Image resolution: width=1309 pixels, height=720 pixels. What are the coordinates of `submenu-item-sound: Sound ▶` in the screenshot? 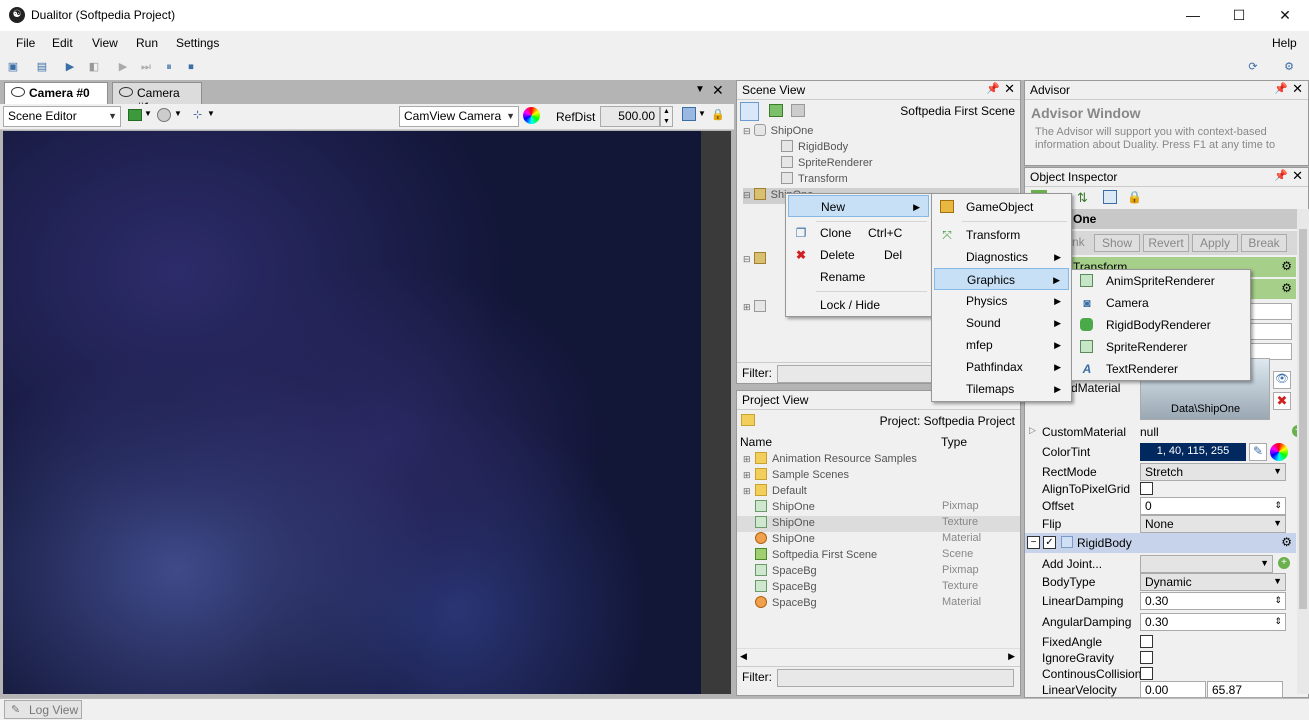 It's located at (1001, 323).